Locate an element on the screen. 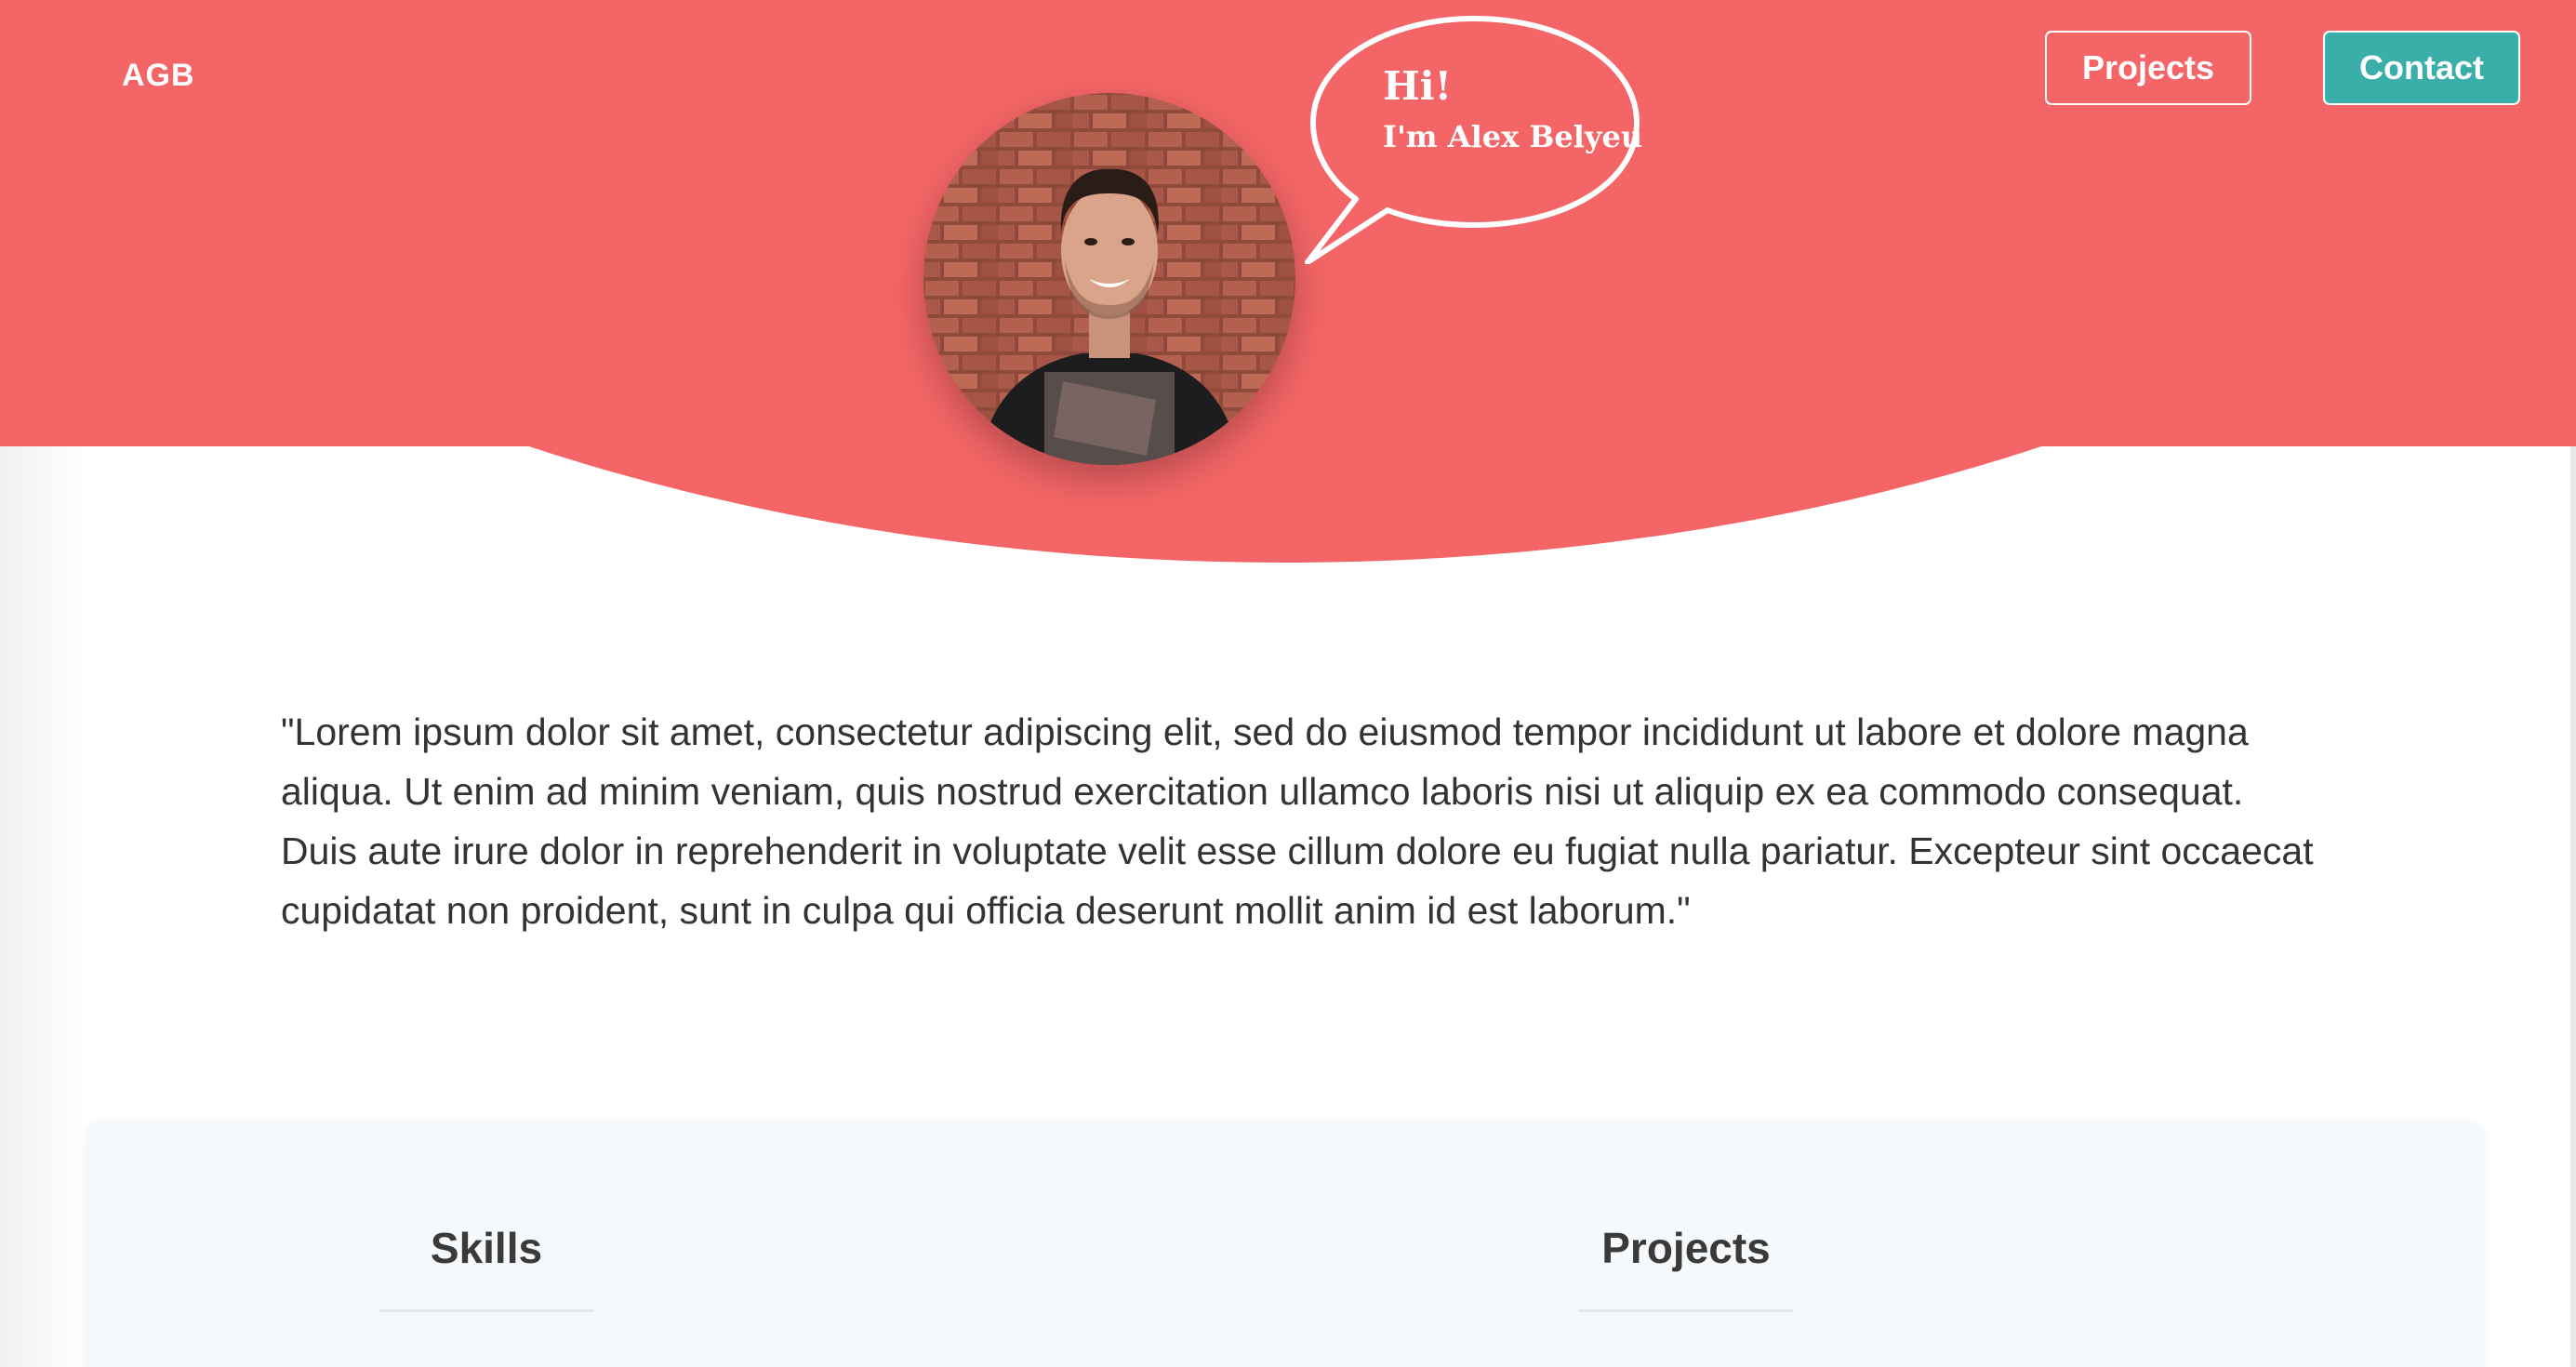 This screenshot has height=1367, width=2576. projects-nav-button: Projects is located at coordinates (2148, 68).